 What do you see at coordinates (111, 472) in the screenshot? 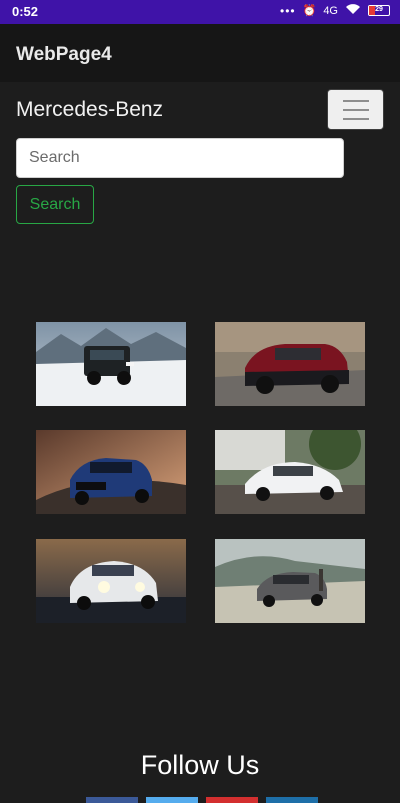
I see `car-image-gle-blue` at bounding box center [111, 472].